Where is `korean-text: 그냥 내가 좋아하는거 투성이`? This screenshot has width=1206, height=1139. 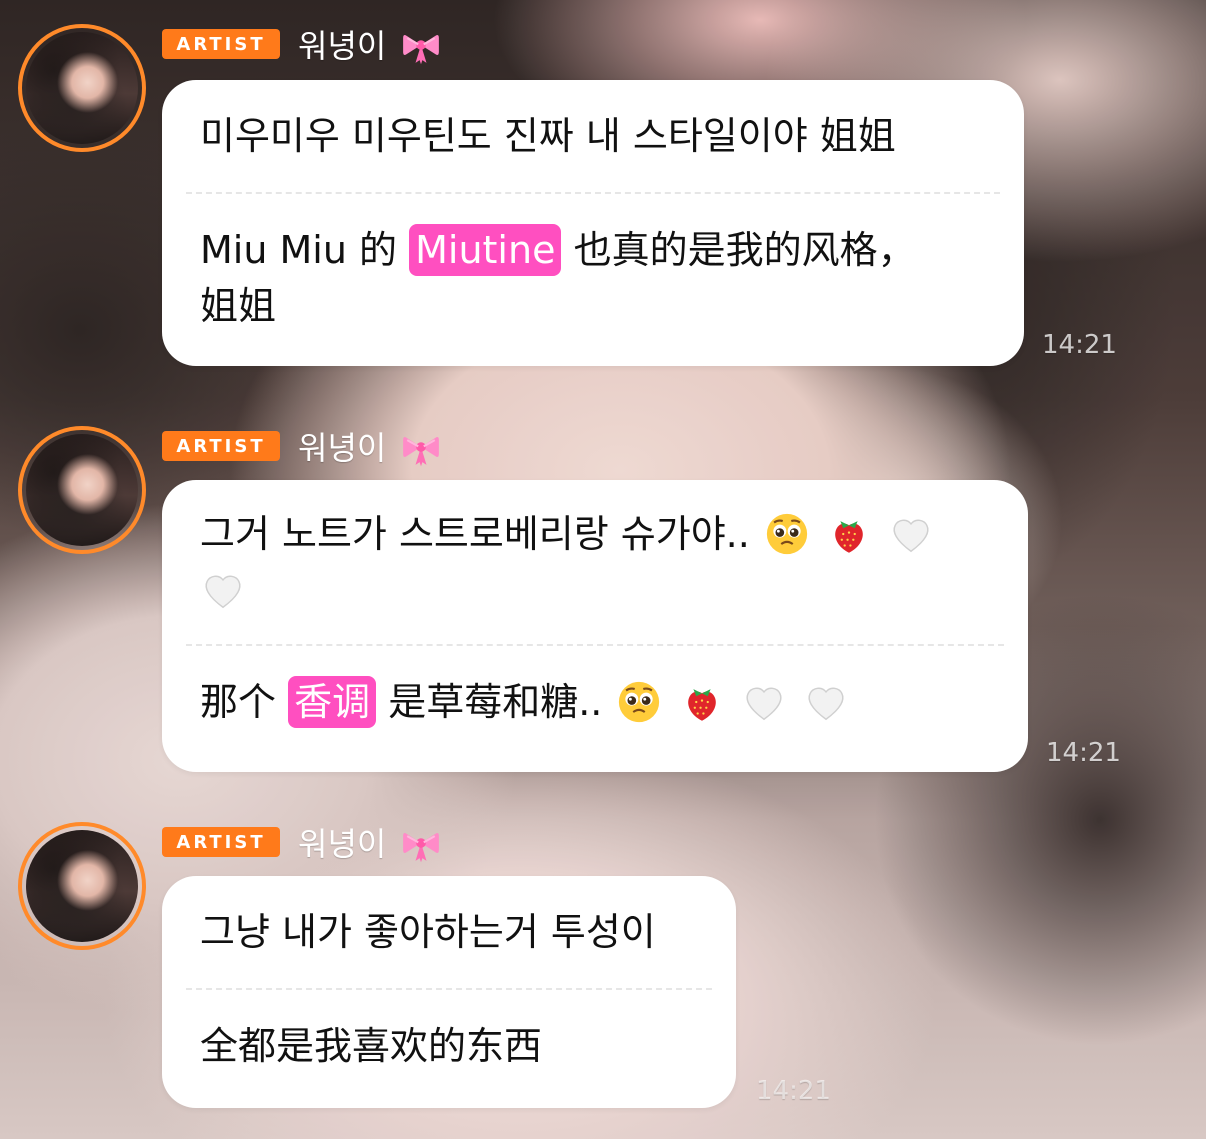
korean-text: 그냥 내가 좋아하는거 투성이 is located at coordinates (428, 932).